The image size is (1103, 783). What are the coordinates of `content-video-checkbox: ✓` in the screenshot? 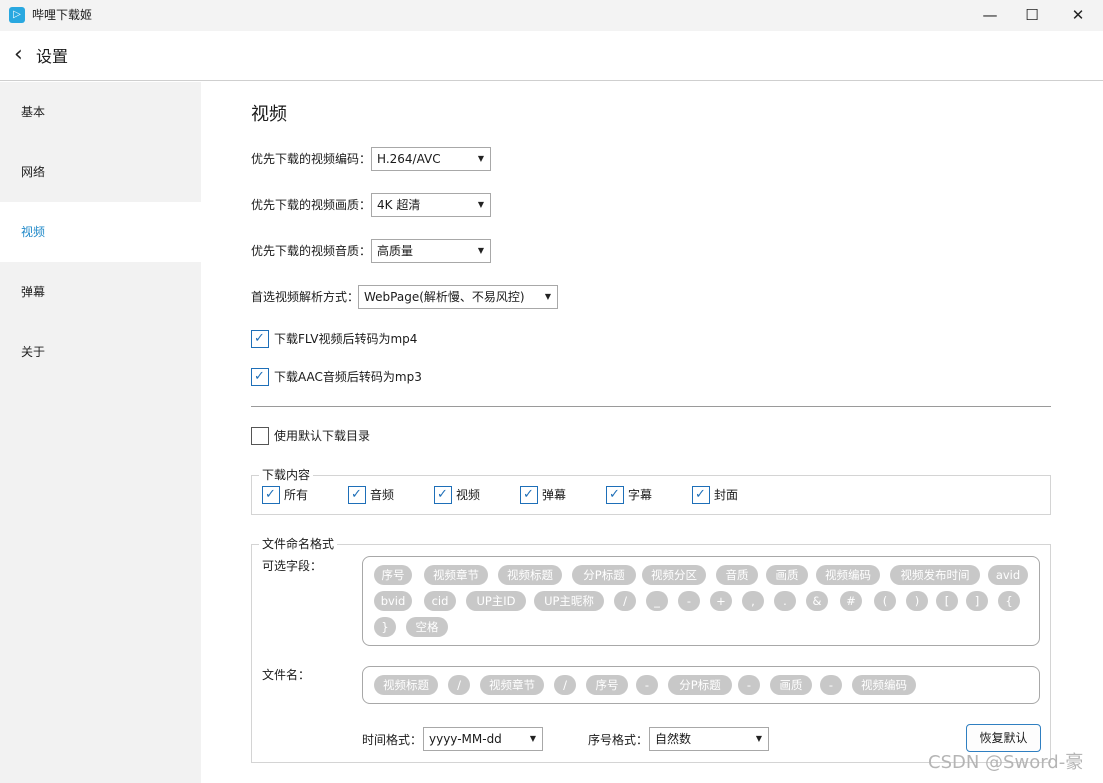 It's located at (443, 495).